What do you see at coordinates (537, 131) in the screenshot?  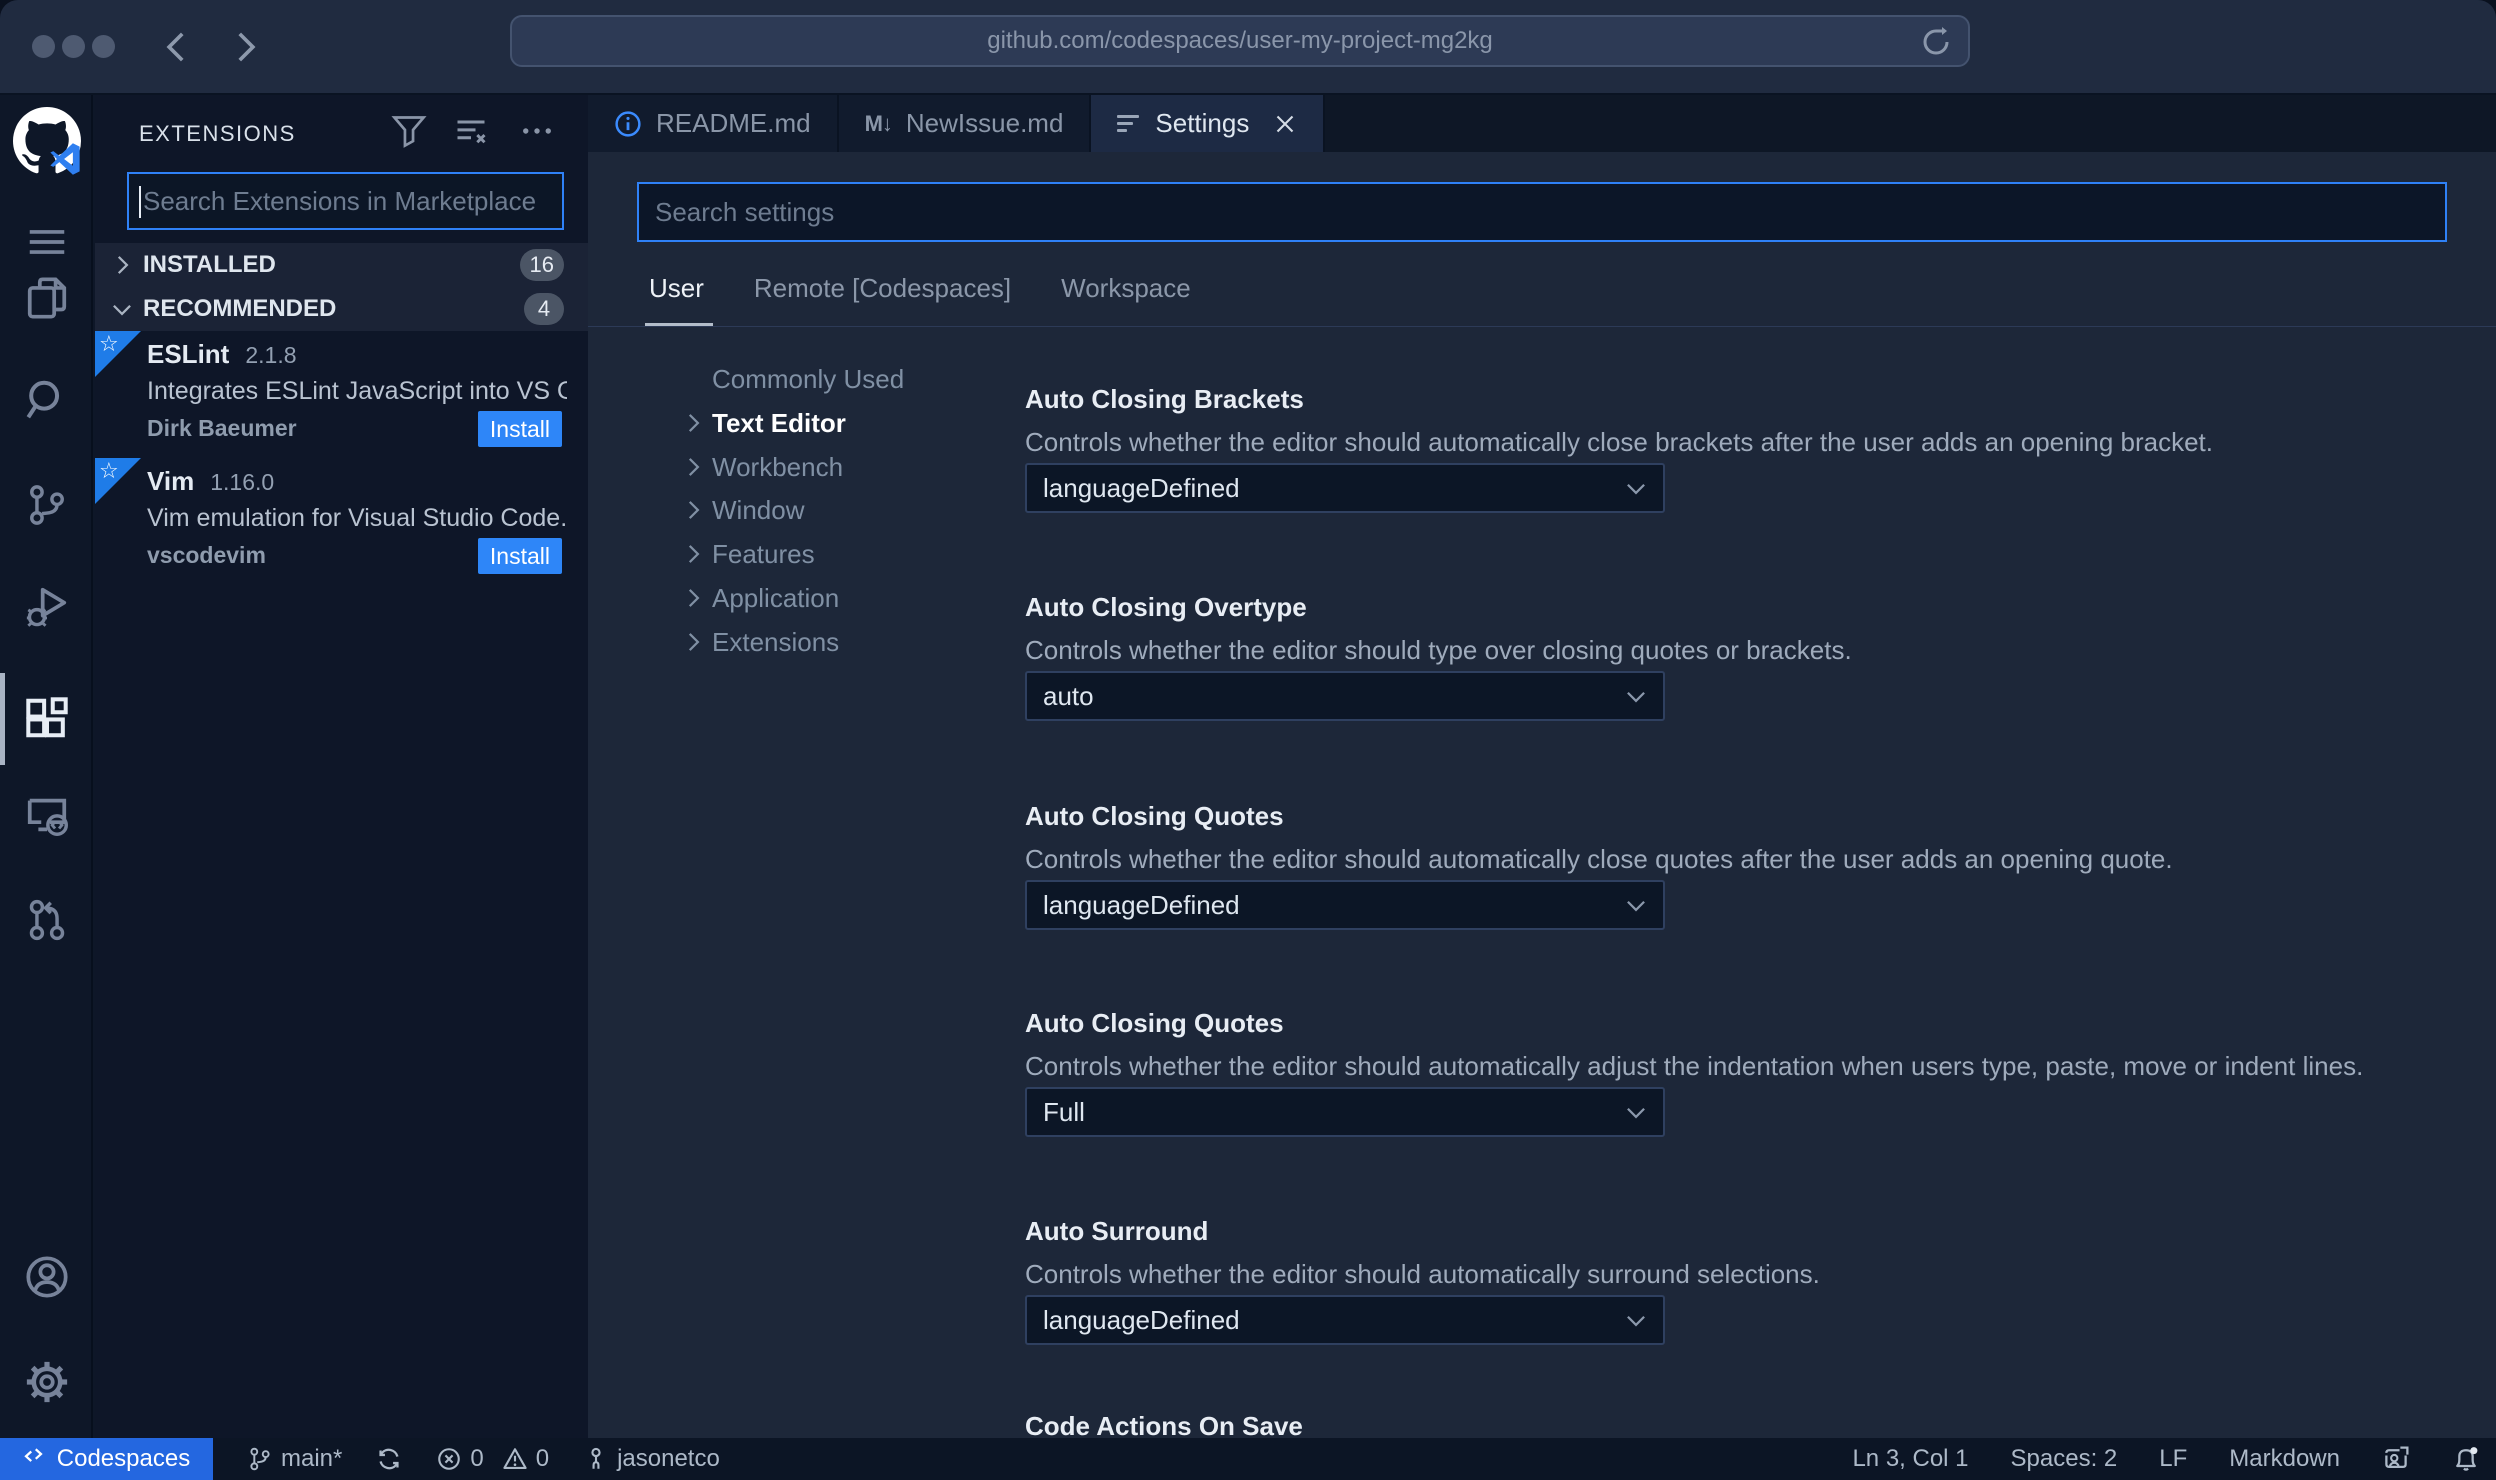 I see `more-actions-icon` at bounding box center [537, 131].